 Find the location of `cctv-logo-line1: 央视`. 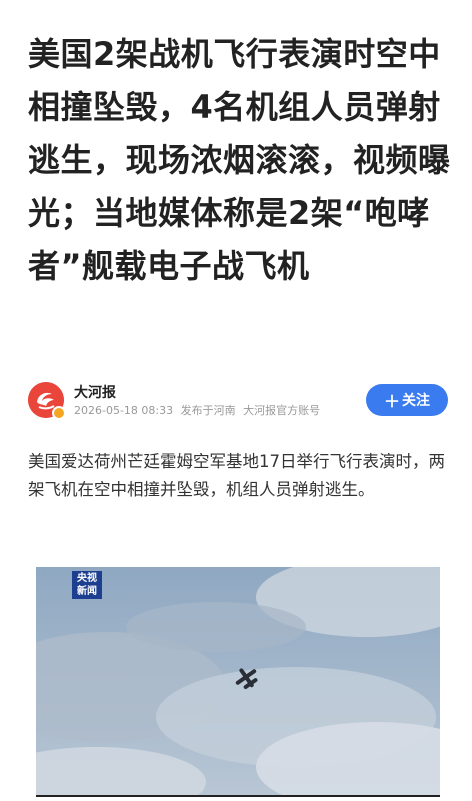

cctv-logo-line1: 央视 is located at coordinates (87, 578).